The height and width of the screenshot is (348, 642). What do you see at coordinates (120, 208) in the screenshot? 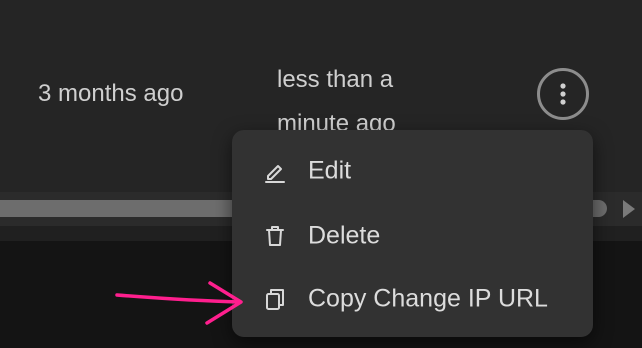
I see `scrollbar-thumb` at bounding box center [120, 208].